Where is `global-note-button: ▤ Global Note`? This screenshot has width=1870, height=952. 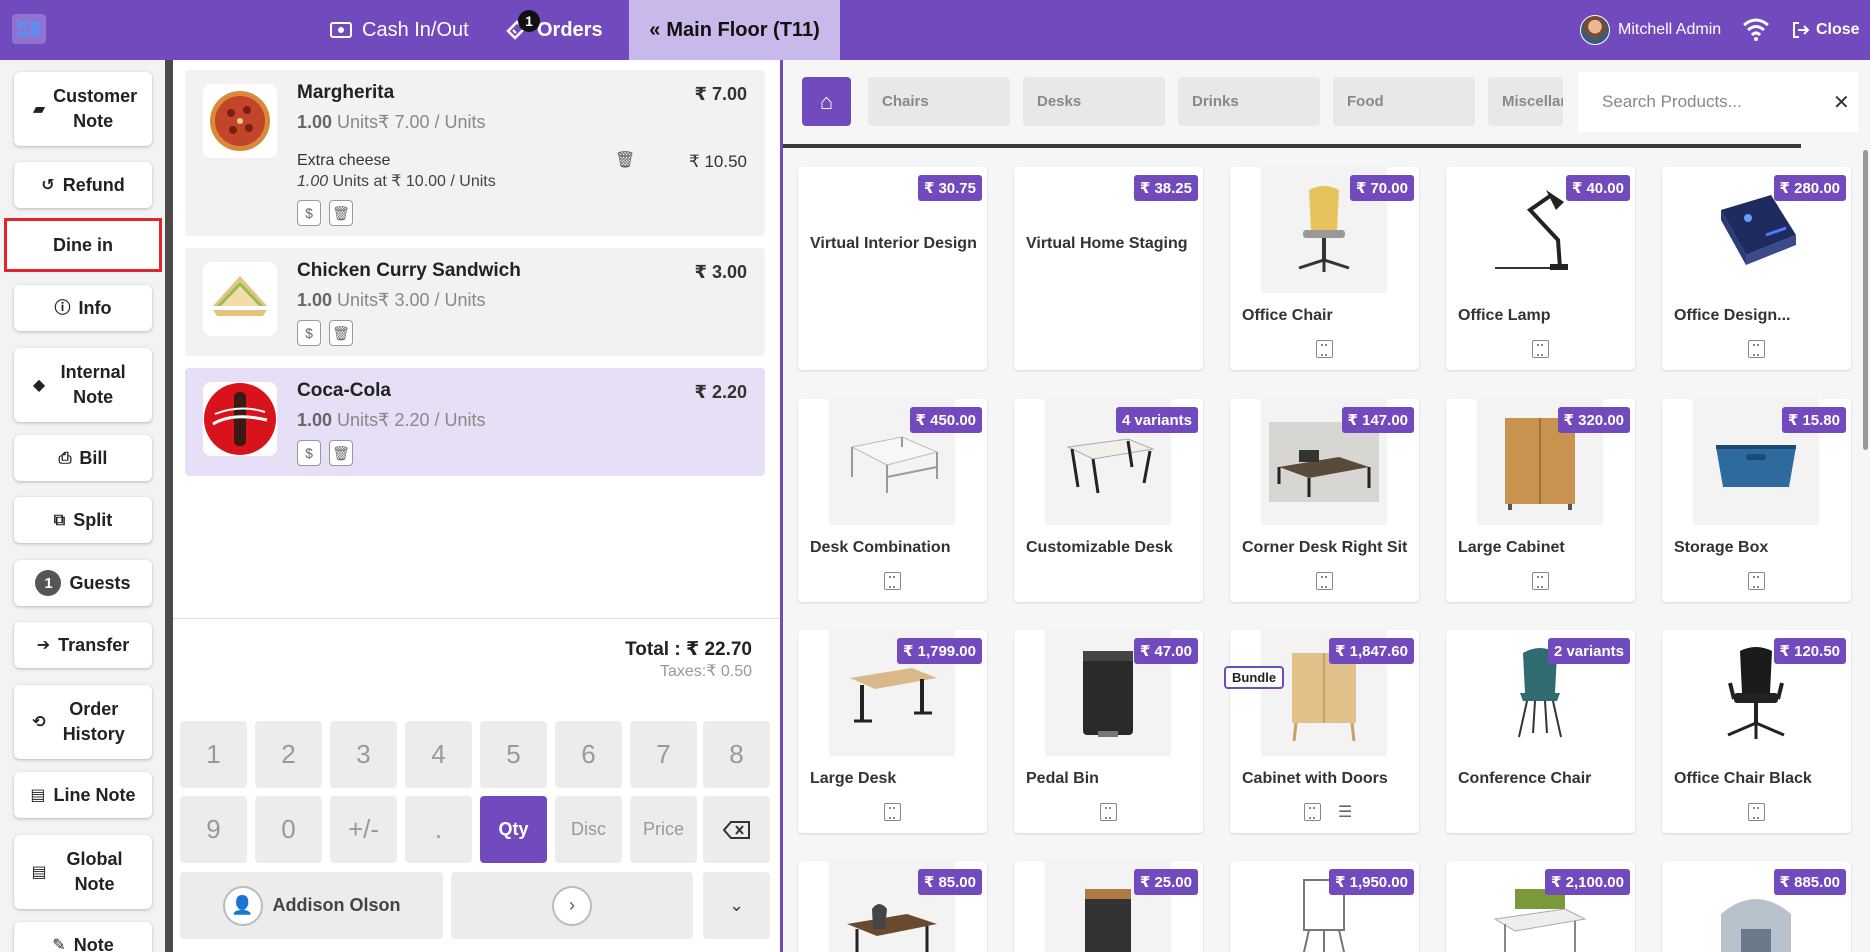 global-note-button: ▤ Global Note is located at coordinates (83, 872).